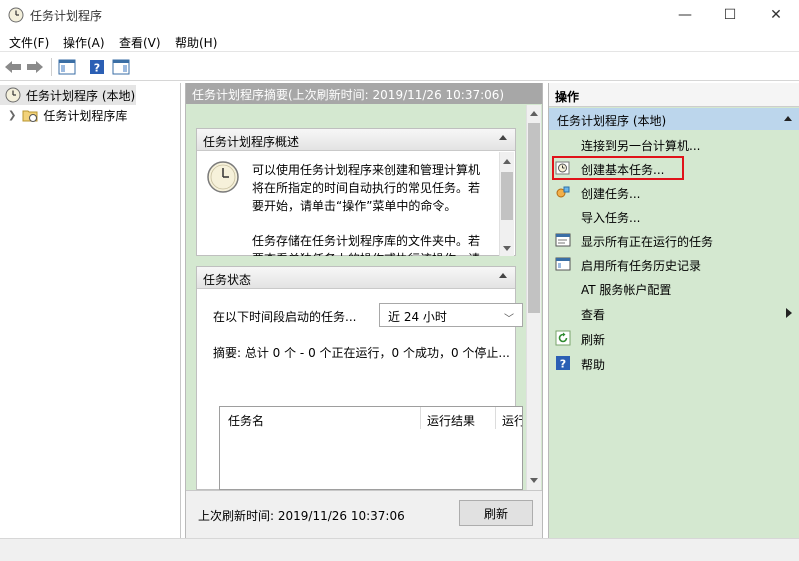  I want to click on summary-footer: 上次刷新时间: 2019/11/26 10:37:06 刷新, so click(364, 514).